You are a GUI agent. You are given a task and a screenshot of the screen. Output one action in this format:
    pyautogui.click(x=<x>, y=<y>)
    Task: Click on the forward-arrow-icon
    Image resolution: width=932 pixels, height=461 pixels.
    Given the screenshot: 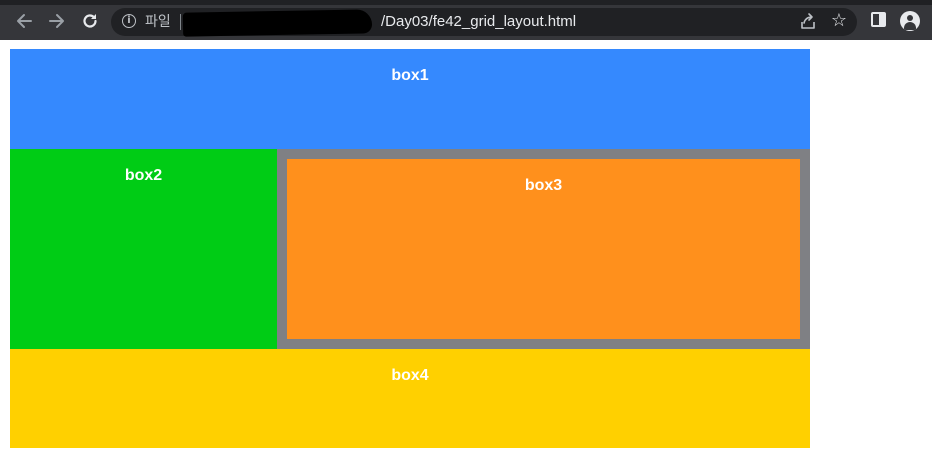 What is the action you would take?
    pyautogui.click(x=56, y=21)
    